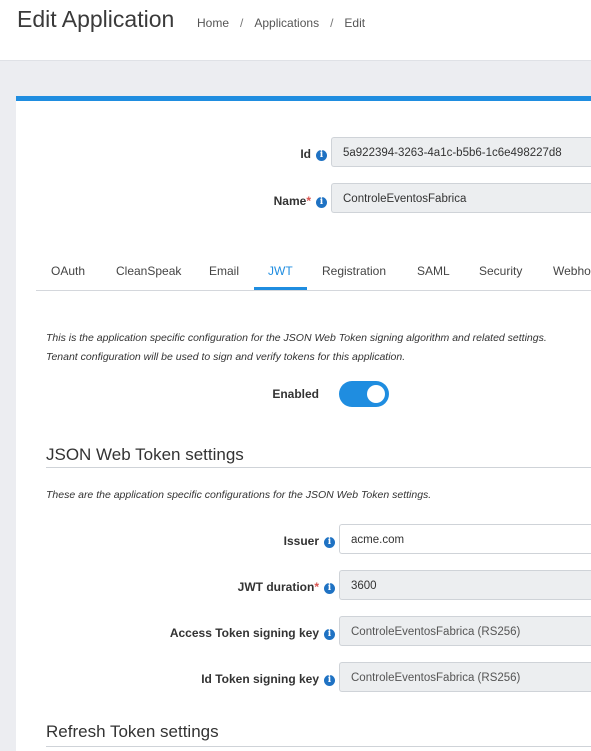 Image resolution: width=591 pixels, height=751 pixels. Describe the element at coordinates (572, 271) in the screenshot. I see `tab-webhooks: Webhooks` at that location.